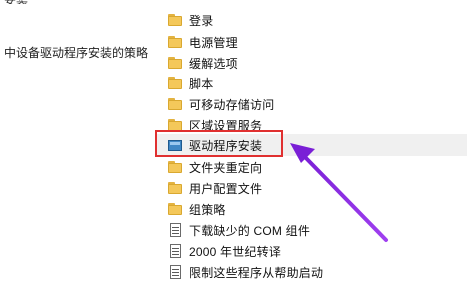  What do you see at coordinates (311, 63) in the screenshot?
I see `tree-item-mitigation-options: 缓解选项` at bounding box center [311, 63].